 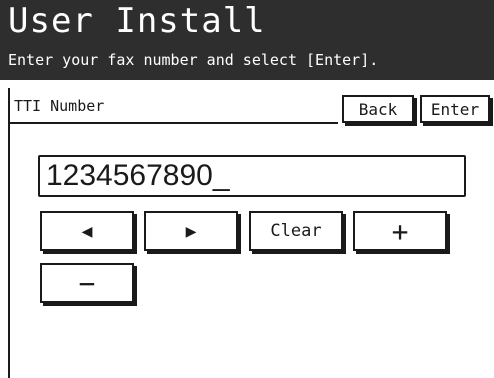 I want to click on enter-button: Enter, so click(x=455, y=109).